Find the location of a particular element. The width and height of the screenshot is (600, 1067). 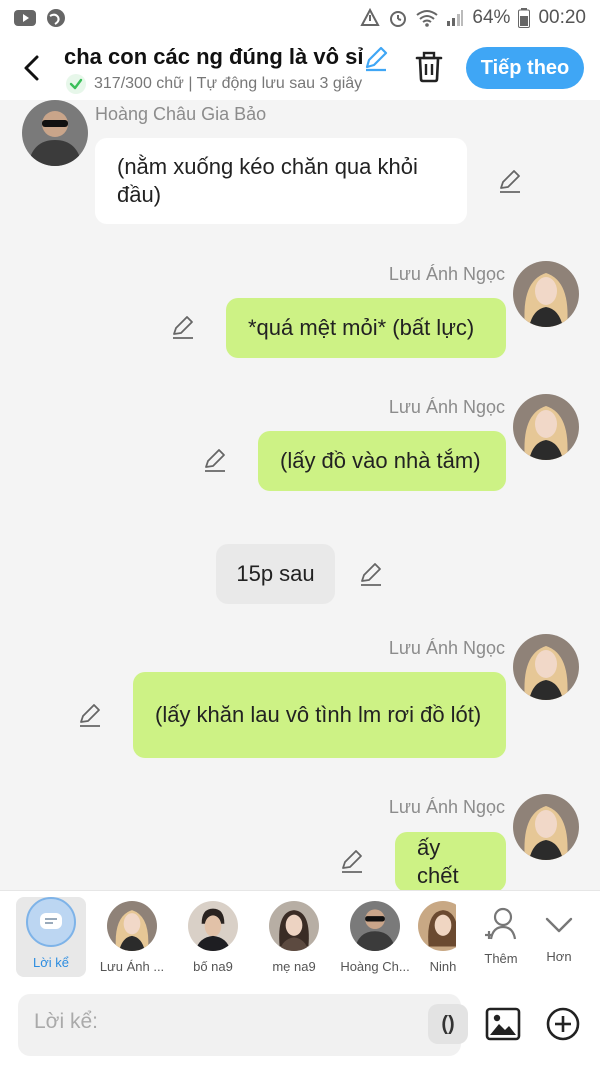

delete-button is located at coordinates (429, 67).